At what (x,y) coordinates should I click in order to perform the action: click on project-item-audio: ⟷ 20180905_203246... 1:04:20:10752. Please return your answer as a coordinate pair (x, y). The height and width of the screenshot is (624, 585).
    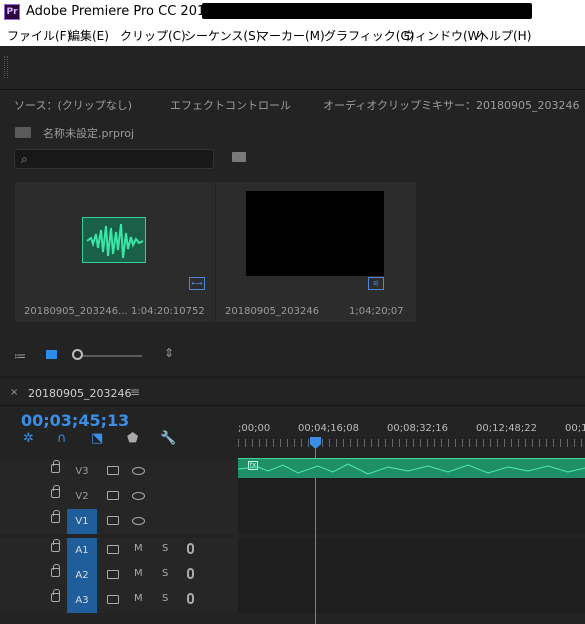
    Looking at the image, I should click on (115, 252).